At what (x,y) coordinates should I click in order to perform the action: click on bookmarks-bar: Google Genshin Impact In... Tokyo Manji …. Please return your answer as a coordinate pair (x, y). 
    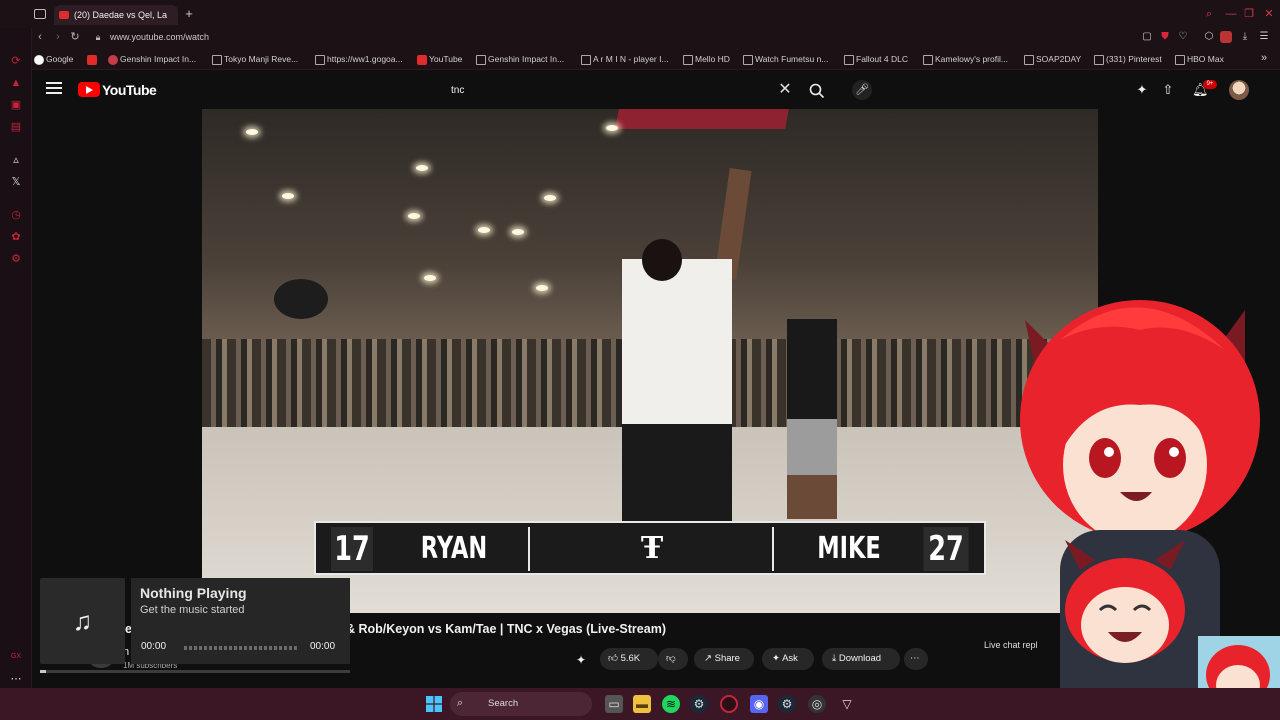
    Looking at the image, I should click on (656, 59).